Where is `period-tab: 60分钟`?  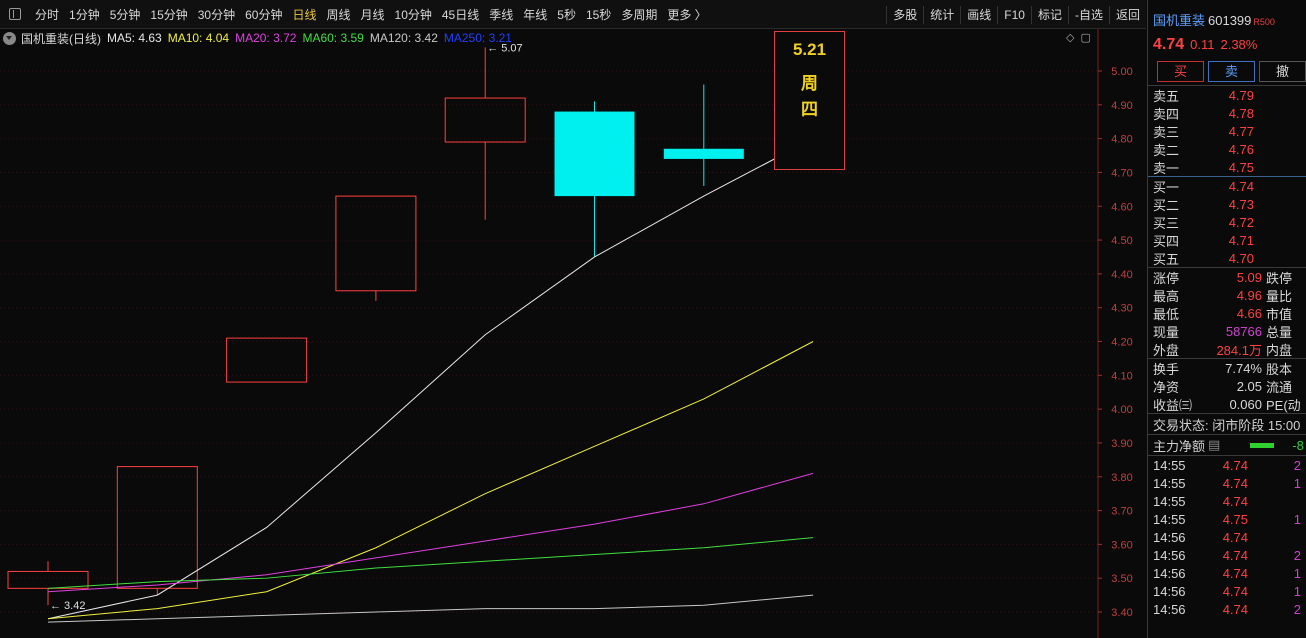
period-tab: 60分钟 is located at coordinates (263, 14).